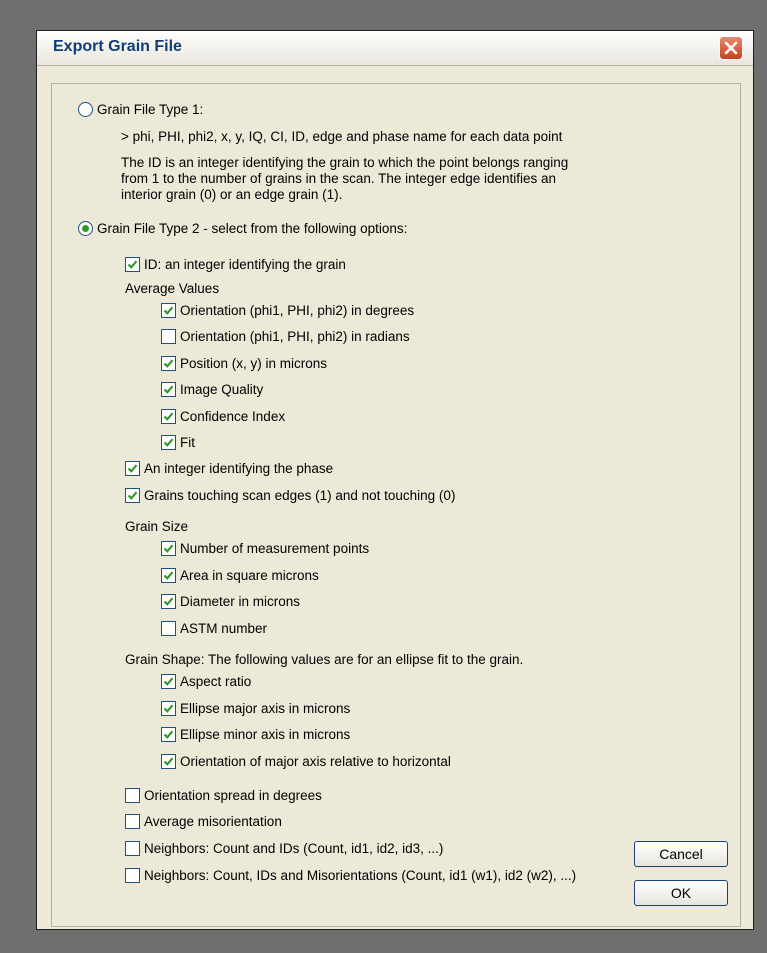 The width and height of the screenshot is (767, 953). I want to click on option-minor-axis: Ellipse minor axis in microns, so click(255, 734).